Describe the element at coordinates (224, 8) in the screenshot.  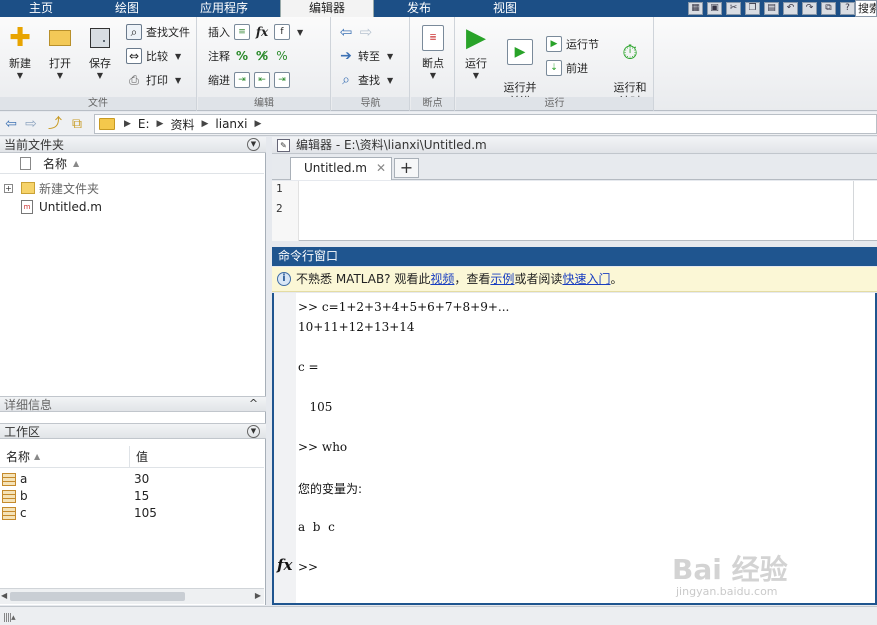
I see `tab-apps: 应用程序` at that location.